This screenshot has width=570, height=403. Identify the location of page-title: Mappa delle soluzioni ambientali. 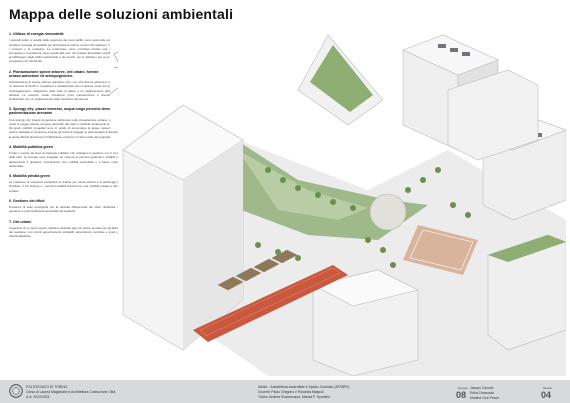
(121, 14).